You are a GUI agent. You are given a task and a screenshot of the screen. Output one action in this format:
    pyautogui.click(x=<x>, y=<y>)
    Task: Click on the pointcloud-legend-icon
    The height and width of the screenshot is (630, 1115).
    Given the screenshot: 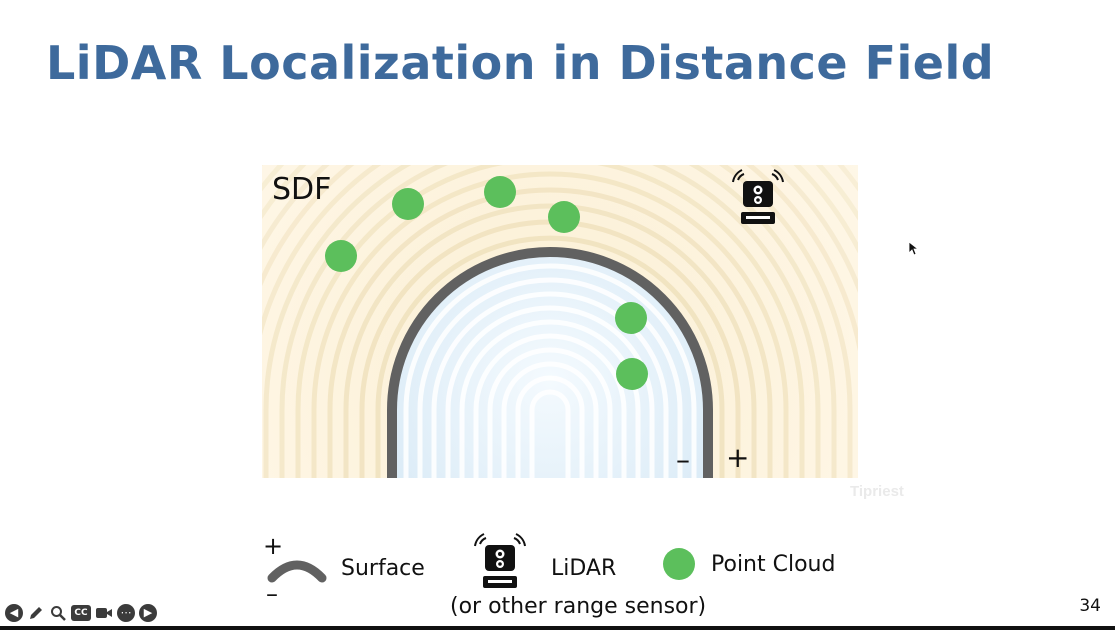 What is the action you would take?
    pyautogui.click(x=679, y=564)
    